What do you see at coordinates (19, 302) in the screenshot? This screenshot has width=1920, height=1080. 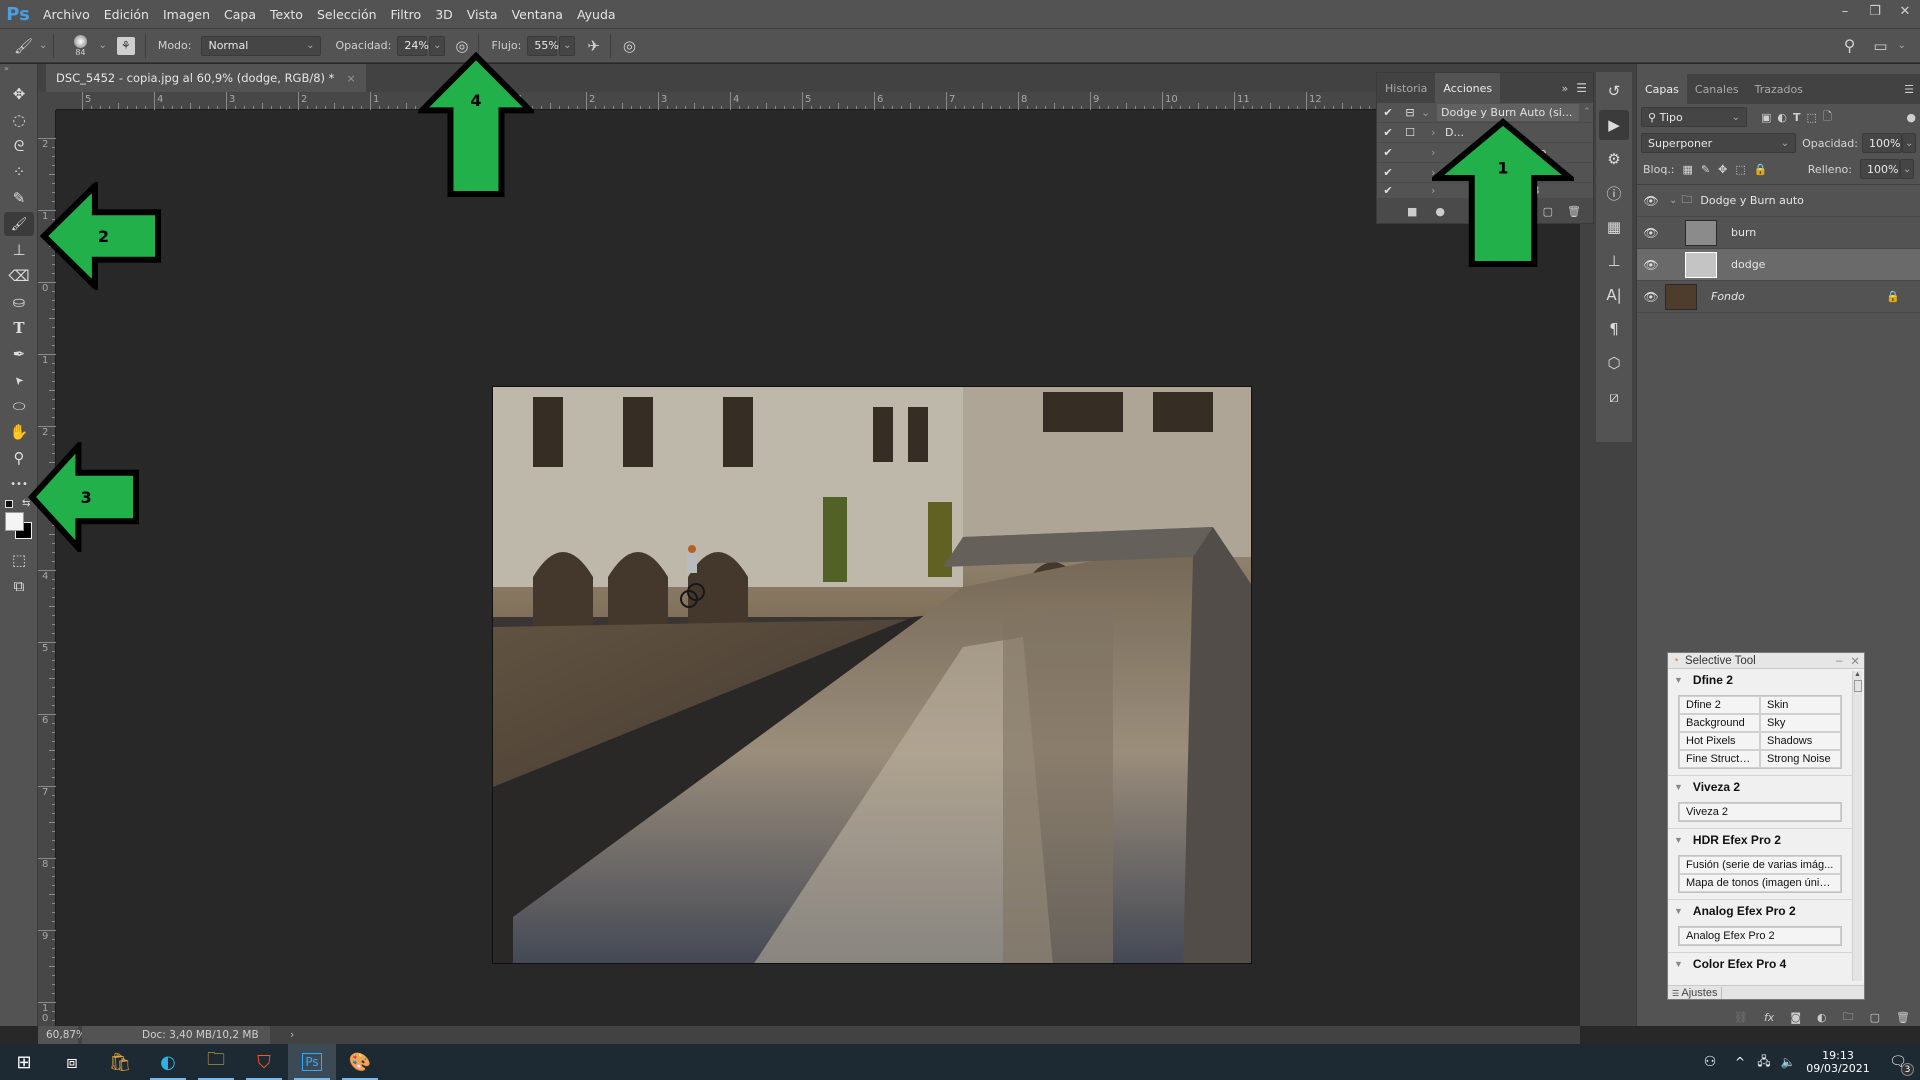 I see `paint-bucket-tool: ⛀` at bounding box center [19, 302].